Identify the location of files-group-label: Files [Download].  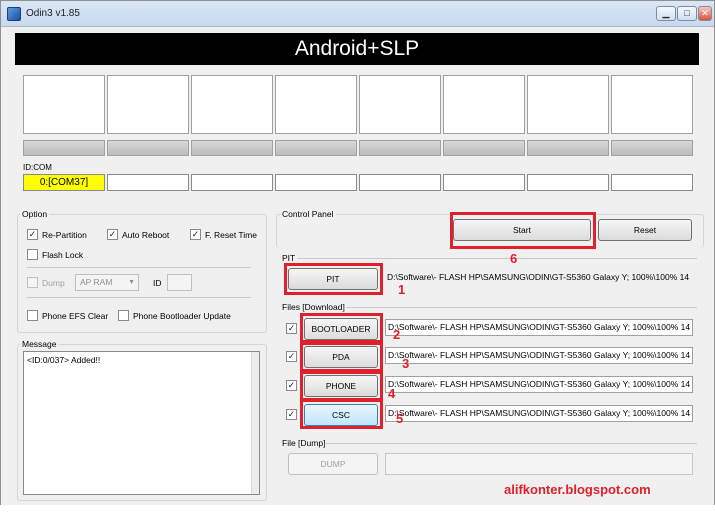
(313, 307).